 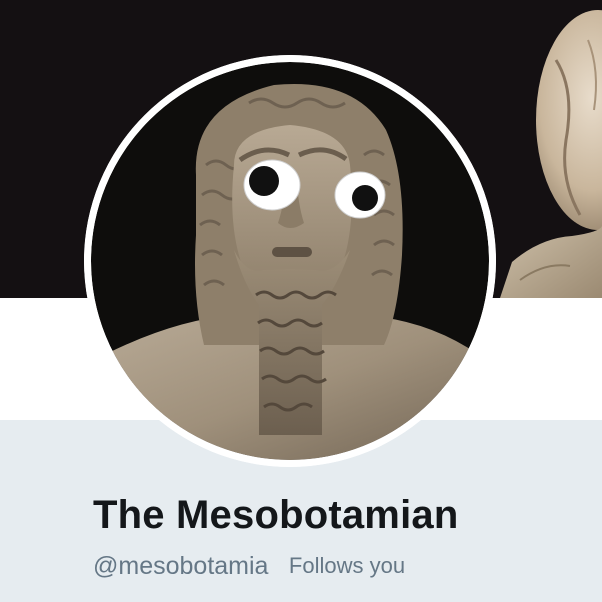 What do you see at coordinates (276, 515) in the screenshot?
I see `profile-display-name: The Mesobotamian` at bounding box center [276, 515].